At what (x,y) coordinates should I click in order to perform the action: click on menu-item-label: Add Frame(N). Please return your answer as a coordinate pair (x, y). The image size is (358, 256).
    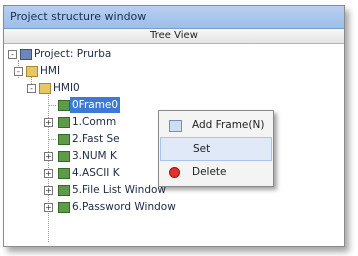
    Looking at the image, I should click on (228, 125).